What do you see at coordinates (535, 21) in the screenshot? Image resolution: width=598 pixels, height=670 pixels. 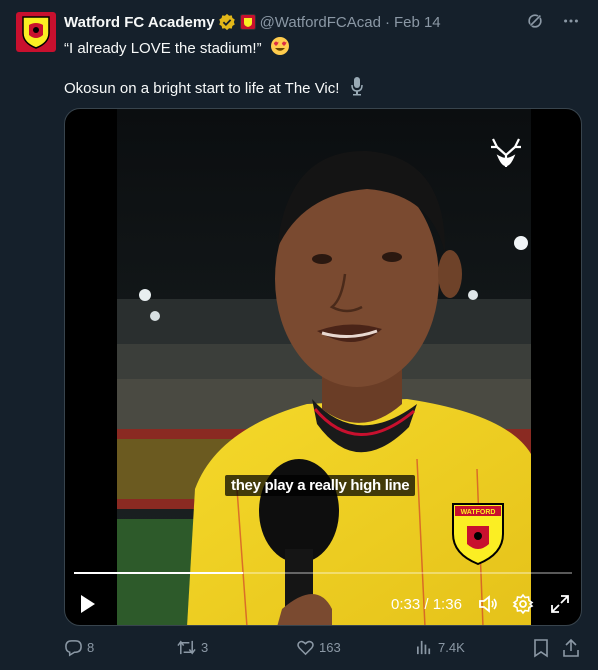 I see `grok-icon` at bounding box center [535, 21].